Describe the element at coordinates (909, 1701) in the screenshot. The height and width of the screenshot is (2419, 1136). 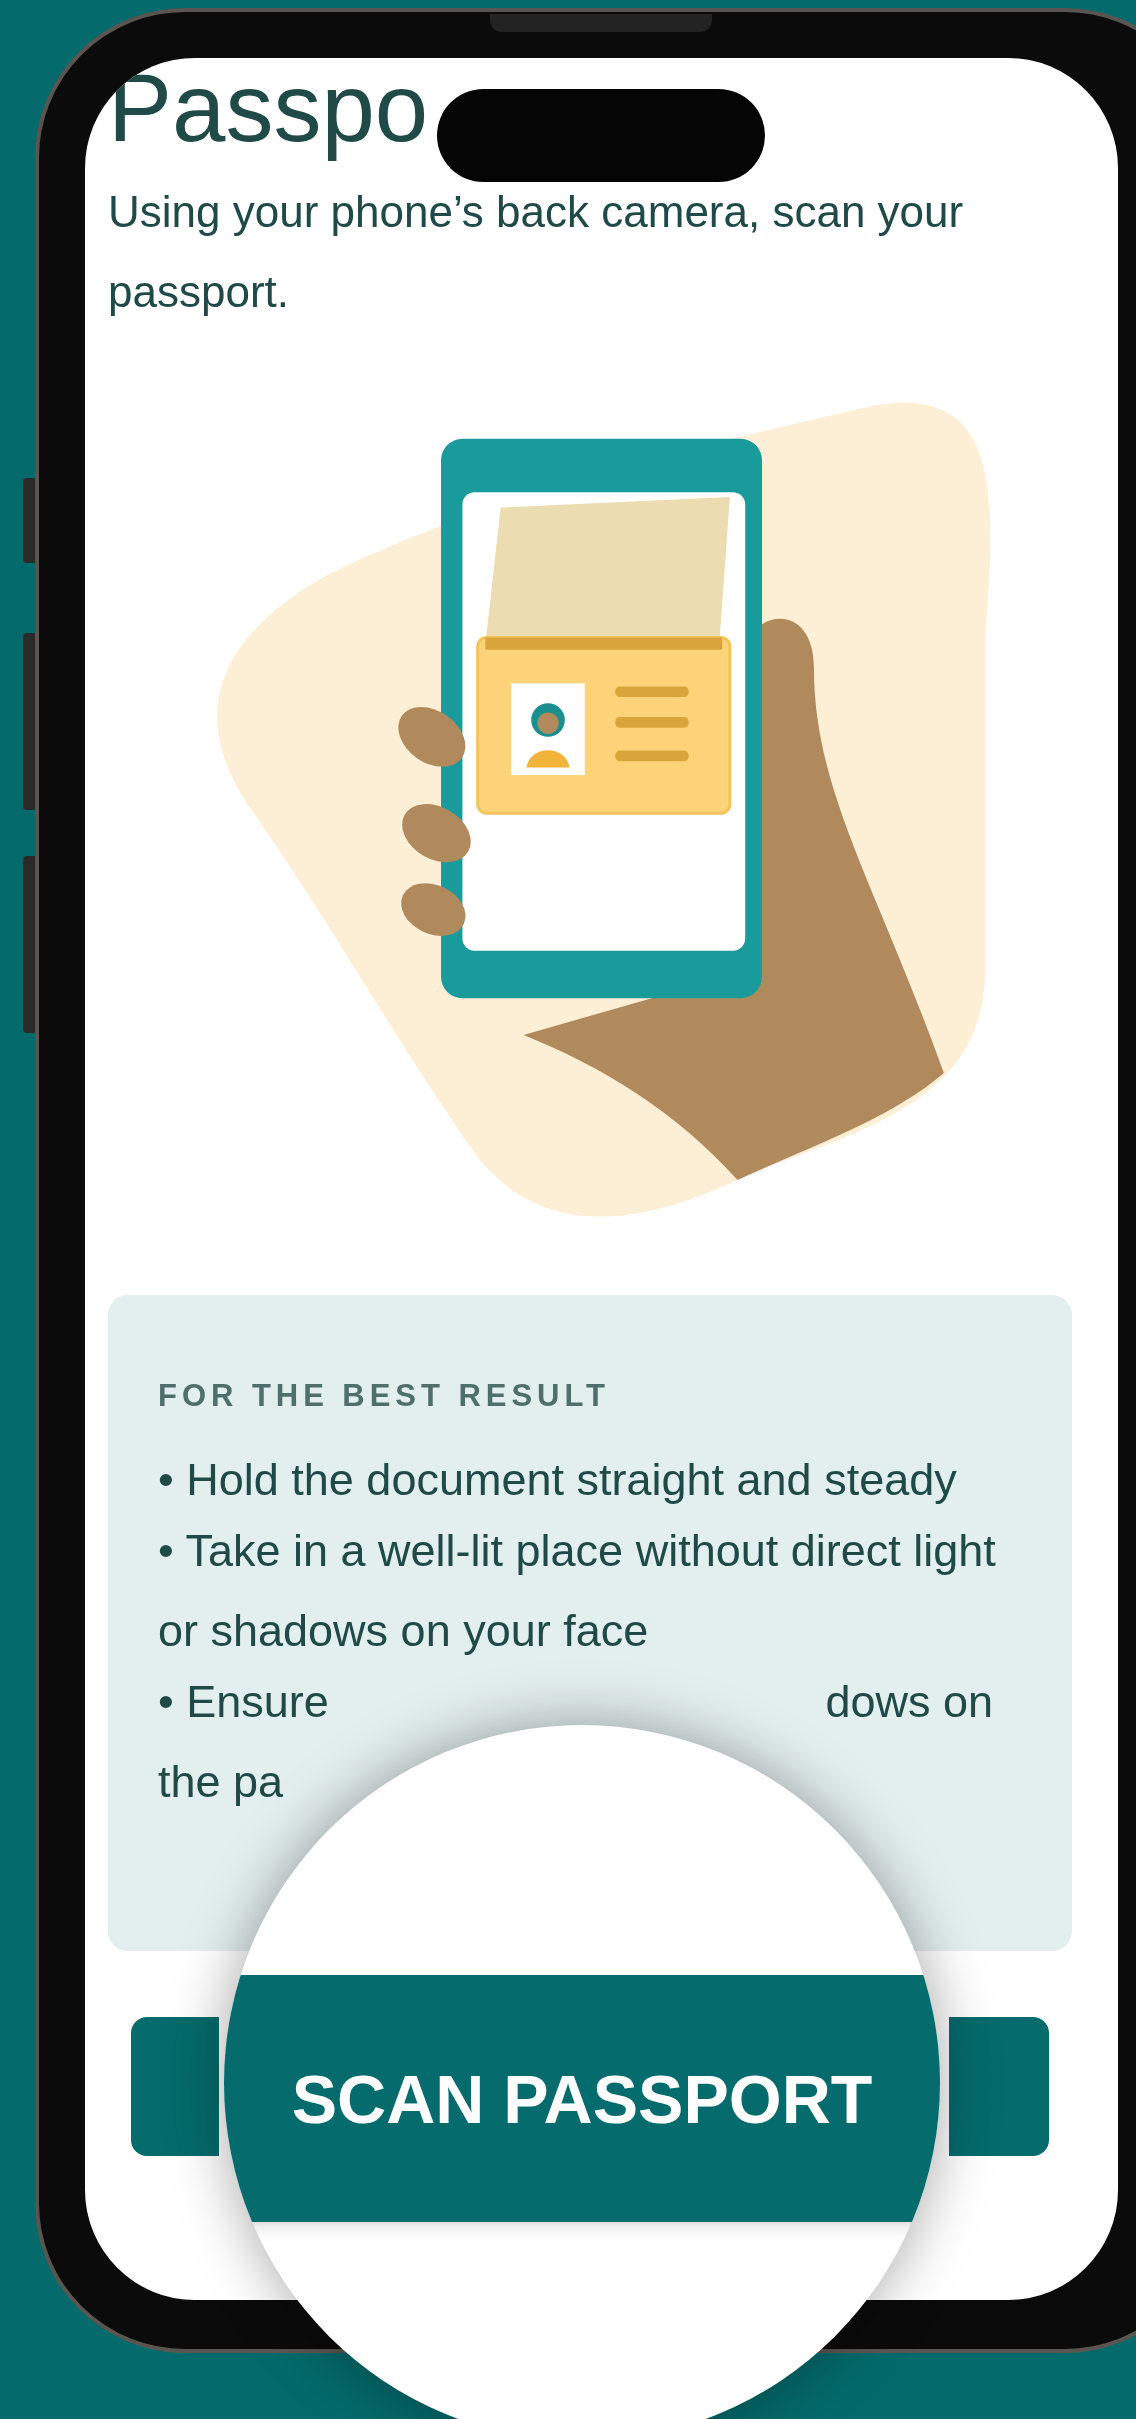
I see `tip-text: dows on` at that location.